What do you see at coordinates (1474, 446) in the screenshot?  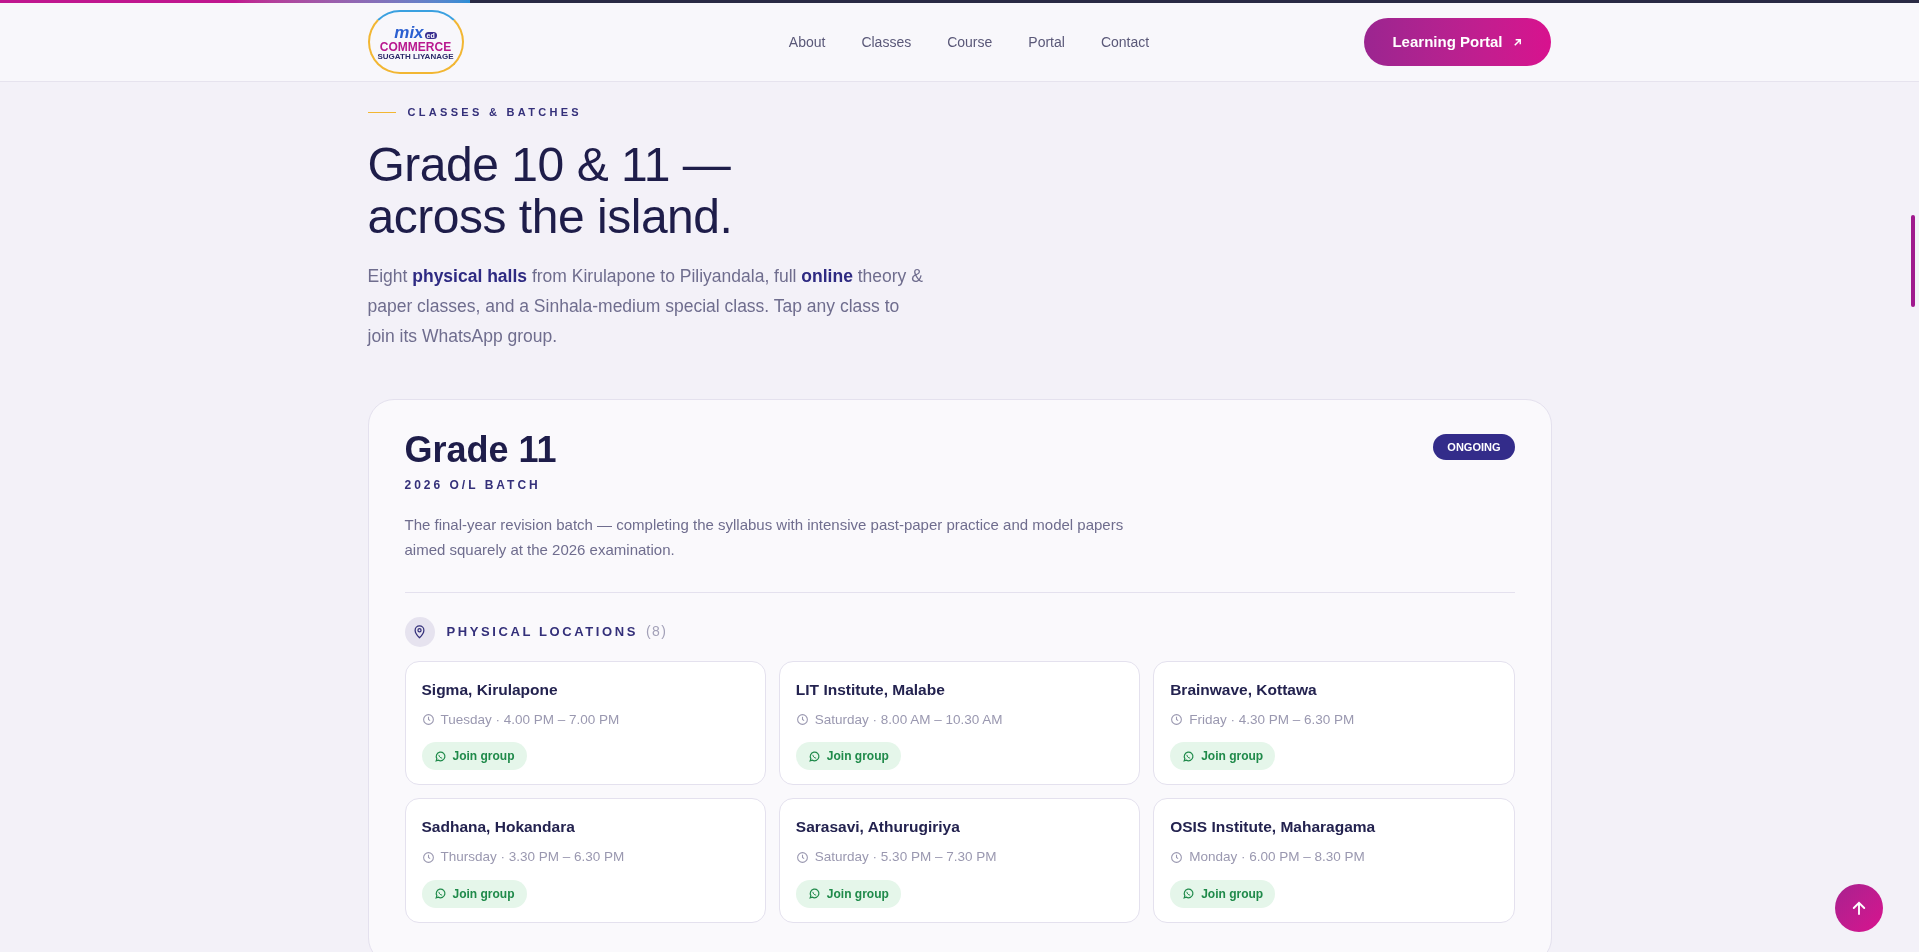 I see `status-badge: ONGOING` at bounding box center [1474, 446].